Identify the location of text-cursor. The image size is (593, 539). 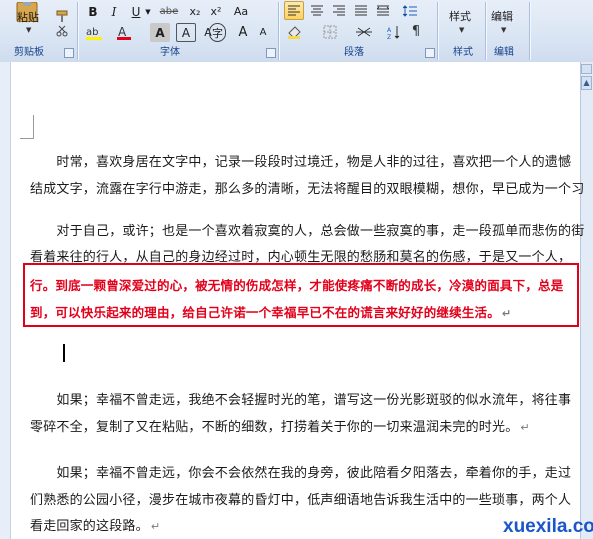
(64, 353).